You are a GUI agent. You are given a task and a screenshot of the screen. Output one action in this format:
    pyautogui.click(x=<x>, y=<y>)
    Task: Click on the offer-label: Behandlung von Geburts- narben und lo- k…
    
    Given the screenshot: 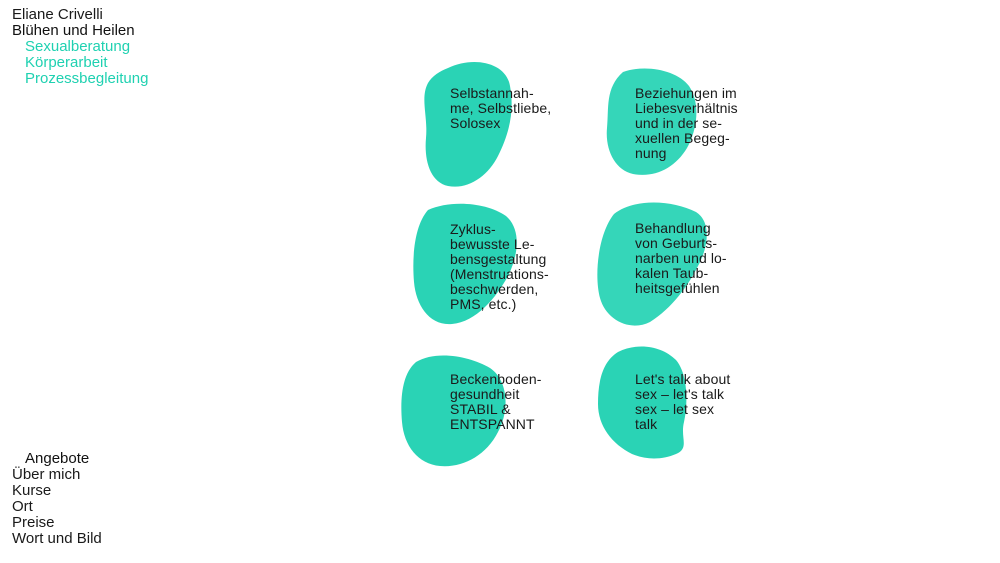 What is the action you would take?
    pyautogui.click(x=681, y=258)
    